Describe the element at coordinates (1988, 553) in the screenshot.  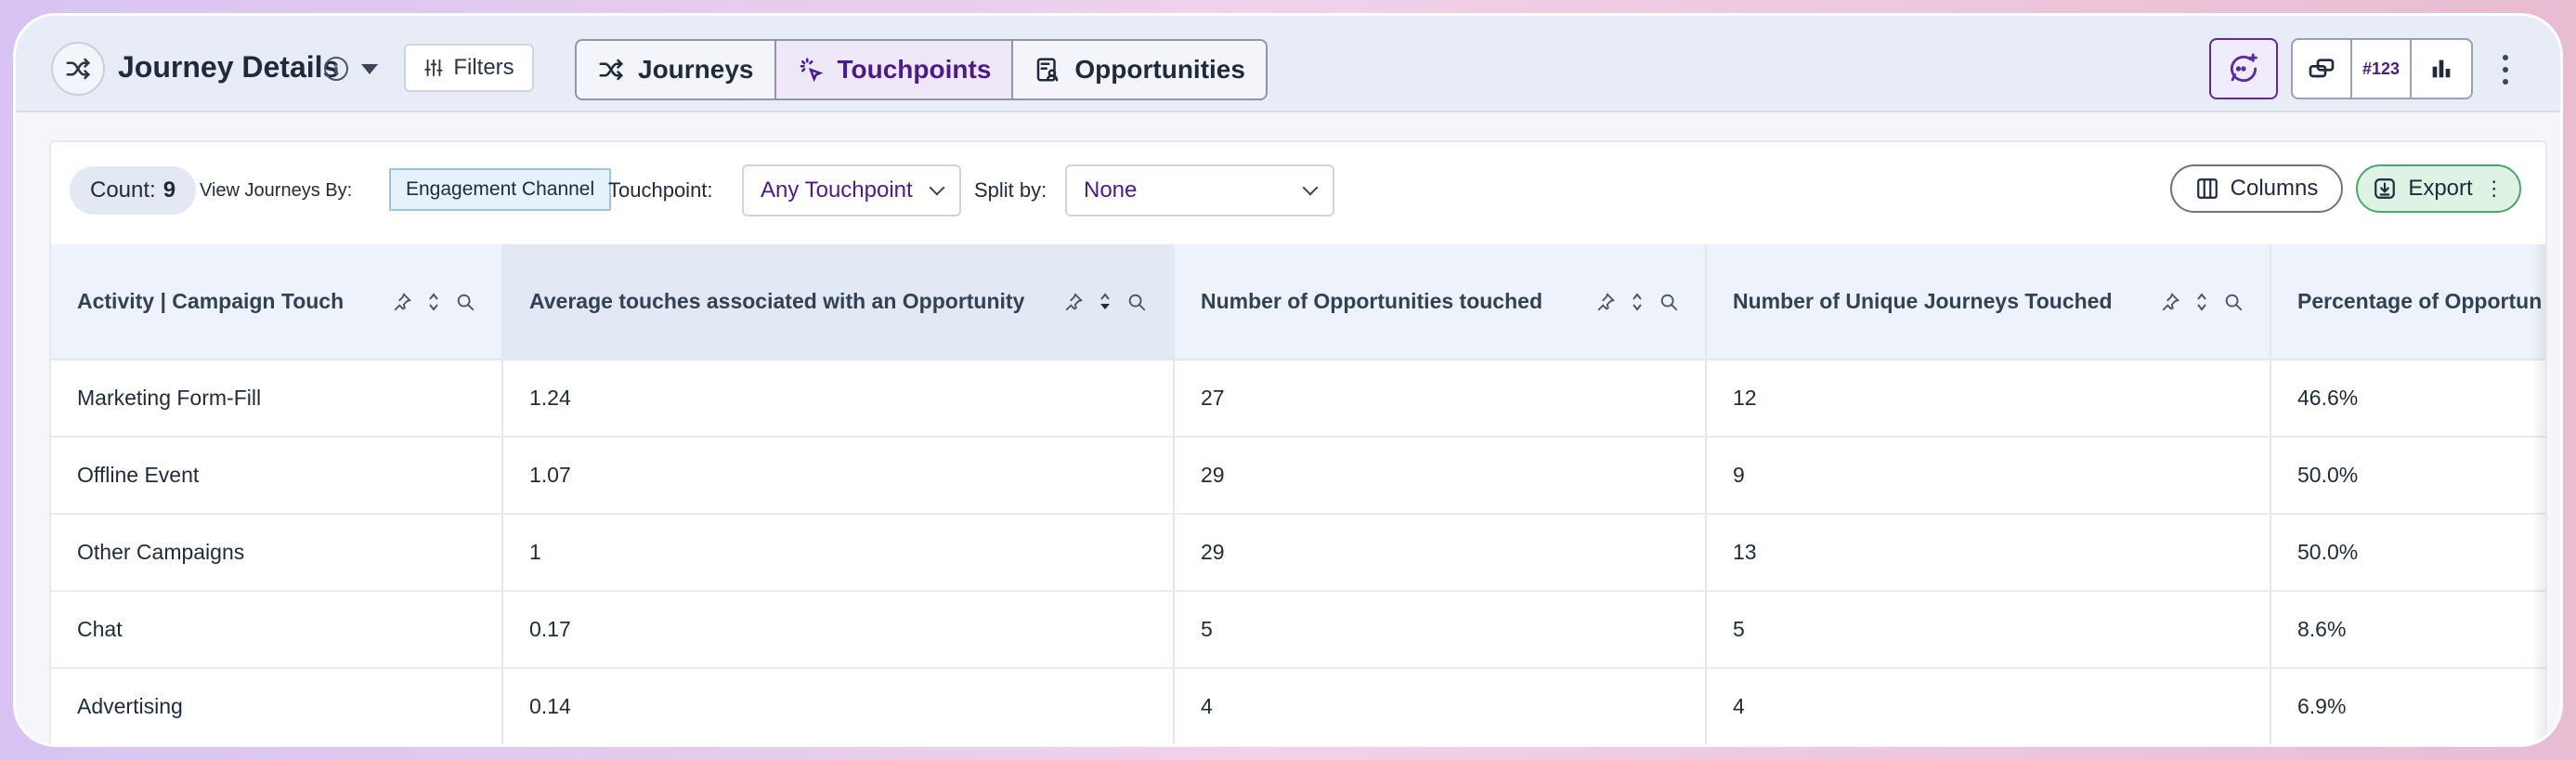
I see `table-cell: 13` at that location.